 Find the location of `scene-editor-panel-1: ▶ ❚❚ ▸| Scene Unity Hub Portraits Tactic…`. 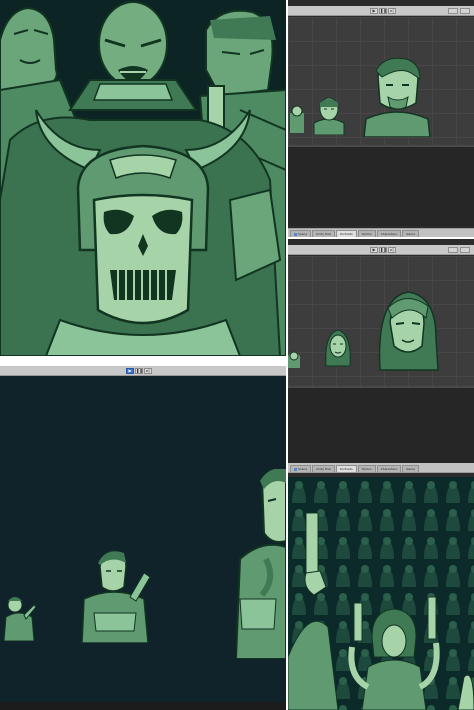

scene-editor-panel-1: ▶ ❚❚ ▸| Scene Unity Hub Portraits Tactic… is located at coordinates (381, 118).